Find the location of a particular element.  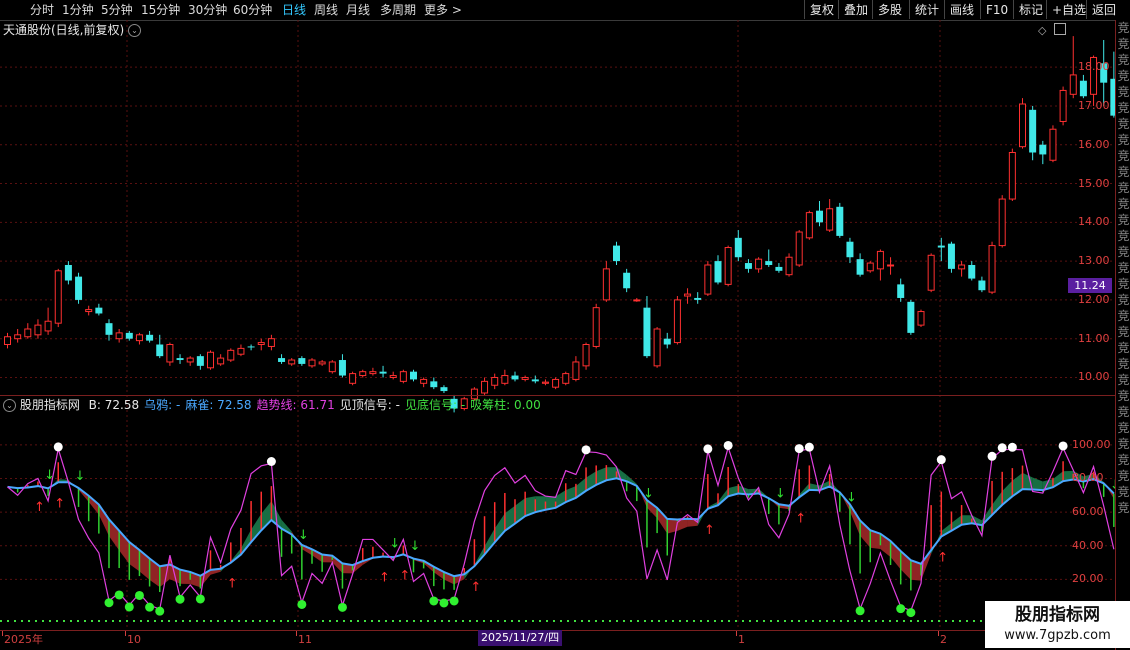

price-axis-label: 14.00 is located at coordinates (1094, 222).